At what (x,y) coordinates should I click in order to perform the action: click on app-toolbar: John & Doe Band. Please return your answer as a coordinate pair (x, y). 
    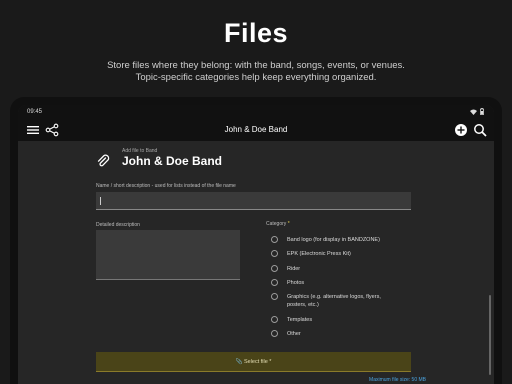
    Looking at the image, I should click on (256, 130).